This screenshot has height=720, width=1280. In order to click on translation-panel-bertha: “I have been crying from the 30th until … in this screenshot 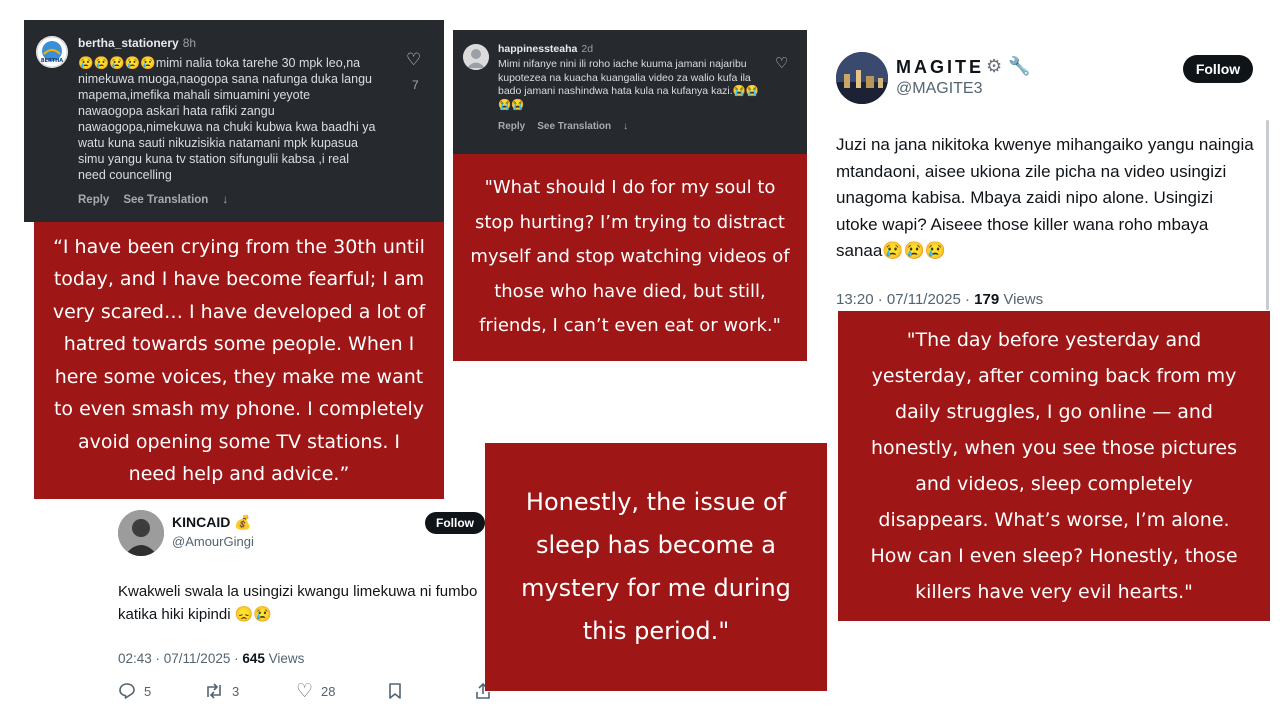, I will do `click(239, 360)`.